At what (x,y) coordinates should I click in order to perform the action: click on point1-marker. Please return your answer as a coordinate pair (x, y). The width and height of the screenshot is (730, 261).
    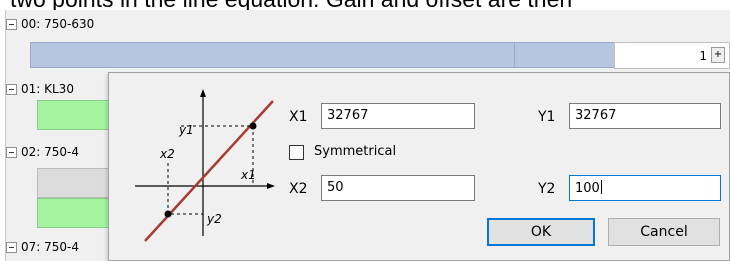
    Looking at the image, I should click on (253, 126).